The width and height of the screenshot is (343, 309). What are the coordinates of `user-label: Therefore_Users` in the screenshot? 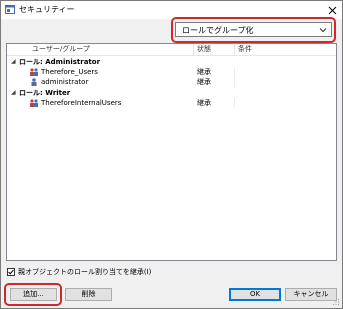 It's located at (69, 72).